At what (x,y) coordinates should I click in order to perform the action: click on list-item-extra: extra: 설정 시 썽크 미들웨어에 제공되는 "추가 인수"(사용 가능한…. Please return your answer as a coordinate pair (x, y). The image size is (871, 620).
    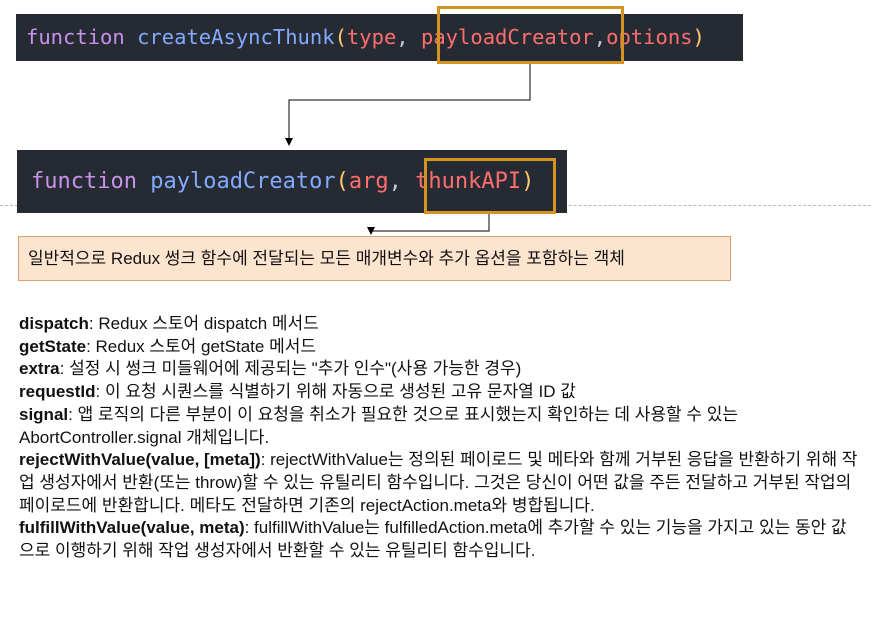
    Looking at the image, I should click on (439, 369).